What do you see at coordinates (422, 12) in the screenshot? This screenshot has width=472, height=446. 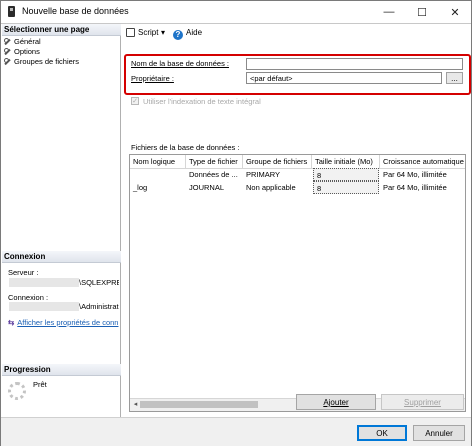 I see `maximize-button: ☐` at bounding box center [422, 12].